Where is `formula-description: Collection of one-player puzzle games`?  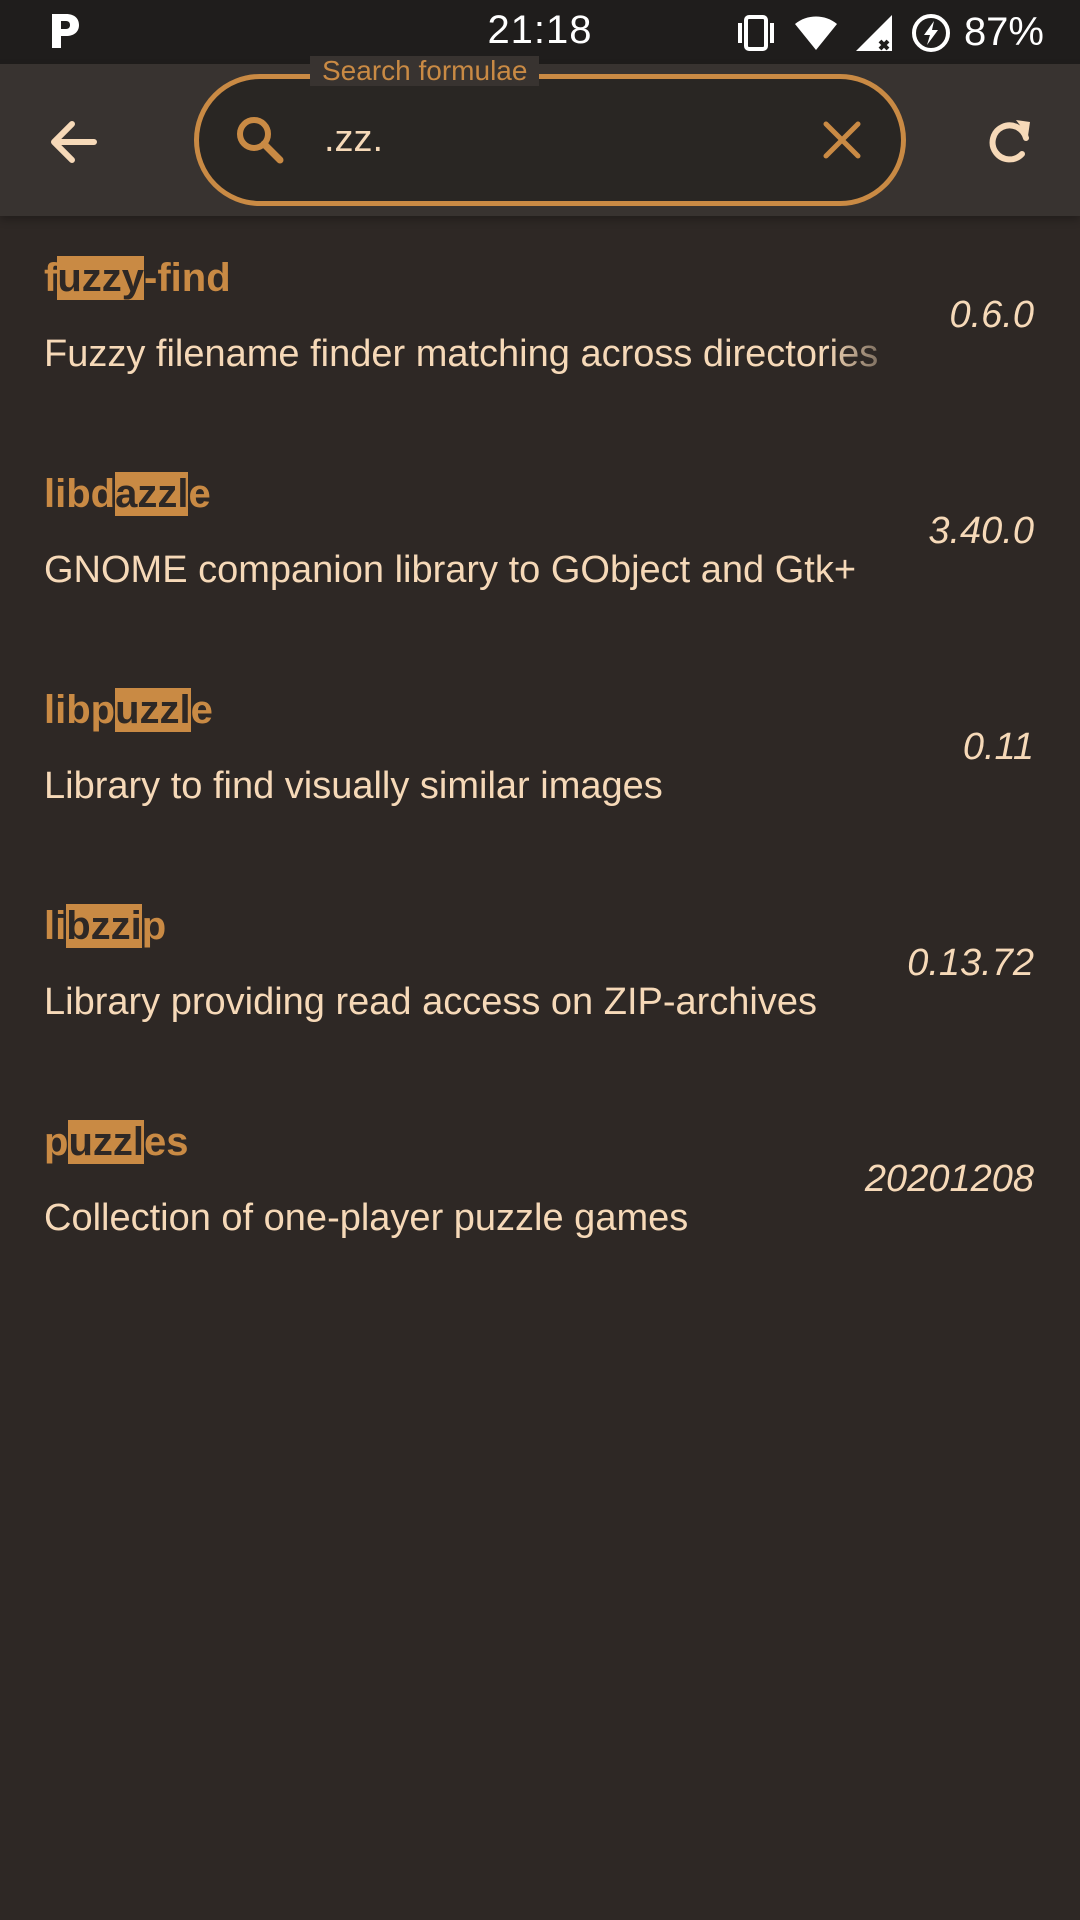
formula-description: Collection of one-player puzzle games is located at coordinates (366, 1218).